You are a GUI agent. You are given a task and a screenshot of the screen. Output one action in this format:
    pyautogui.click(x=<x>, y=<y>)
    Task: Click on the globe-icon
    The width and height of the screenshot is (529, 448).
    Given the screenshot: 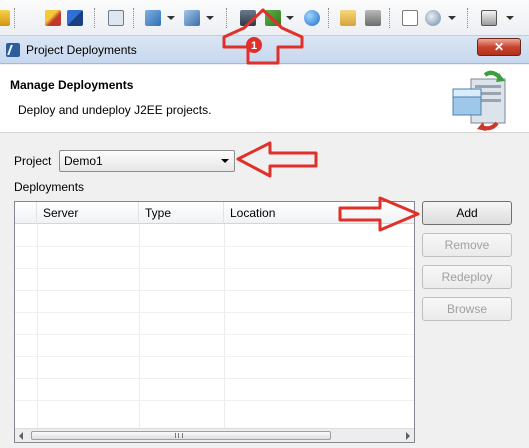 What is the action you would take?
    pyautogui.click(x=312, y=18)
    